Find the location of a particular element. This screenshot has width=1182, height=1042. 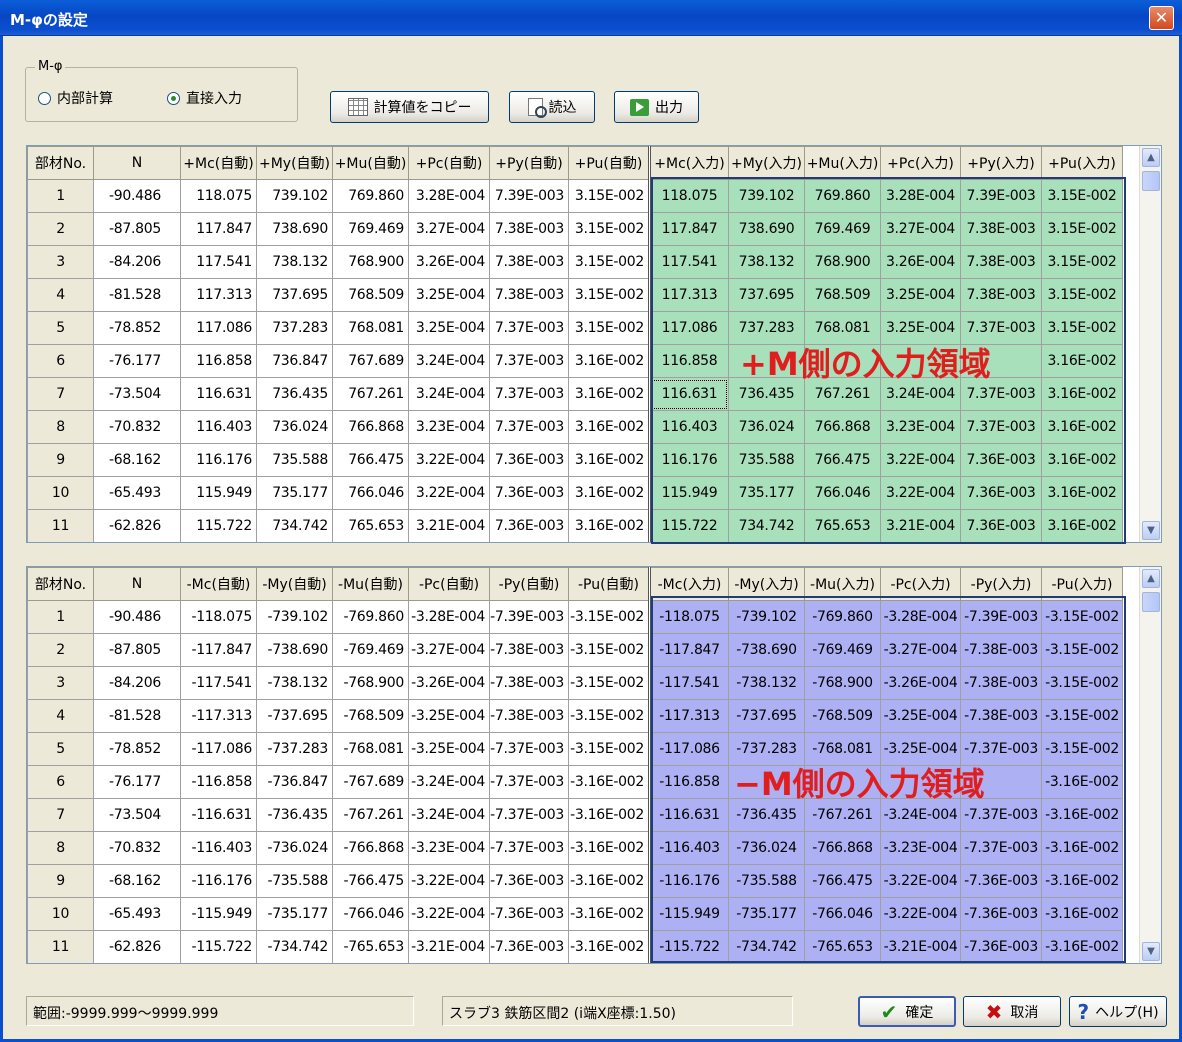

scroll-thumb is located at coordinates (1151, 602).